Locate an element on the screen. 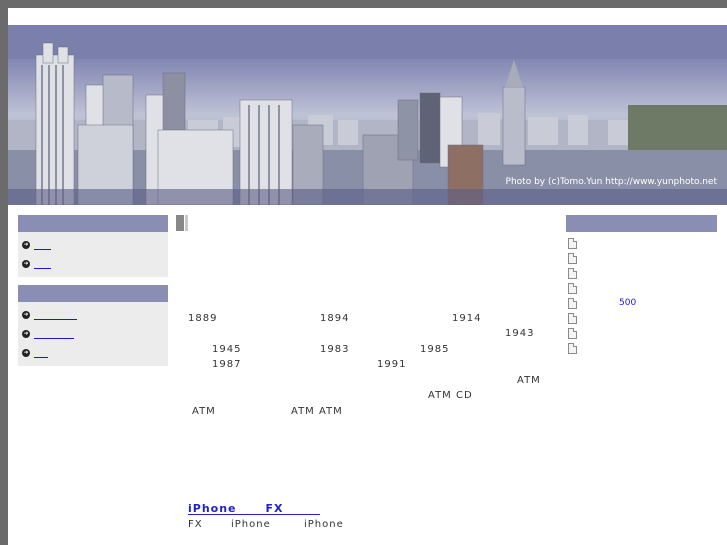 The height and width of the screenshot is (545, 727). sidebar-item-1: ➜ is located at coordinates (93, 244).